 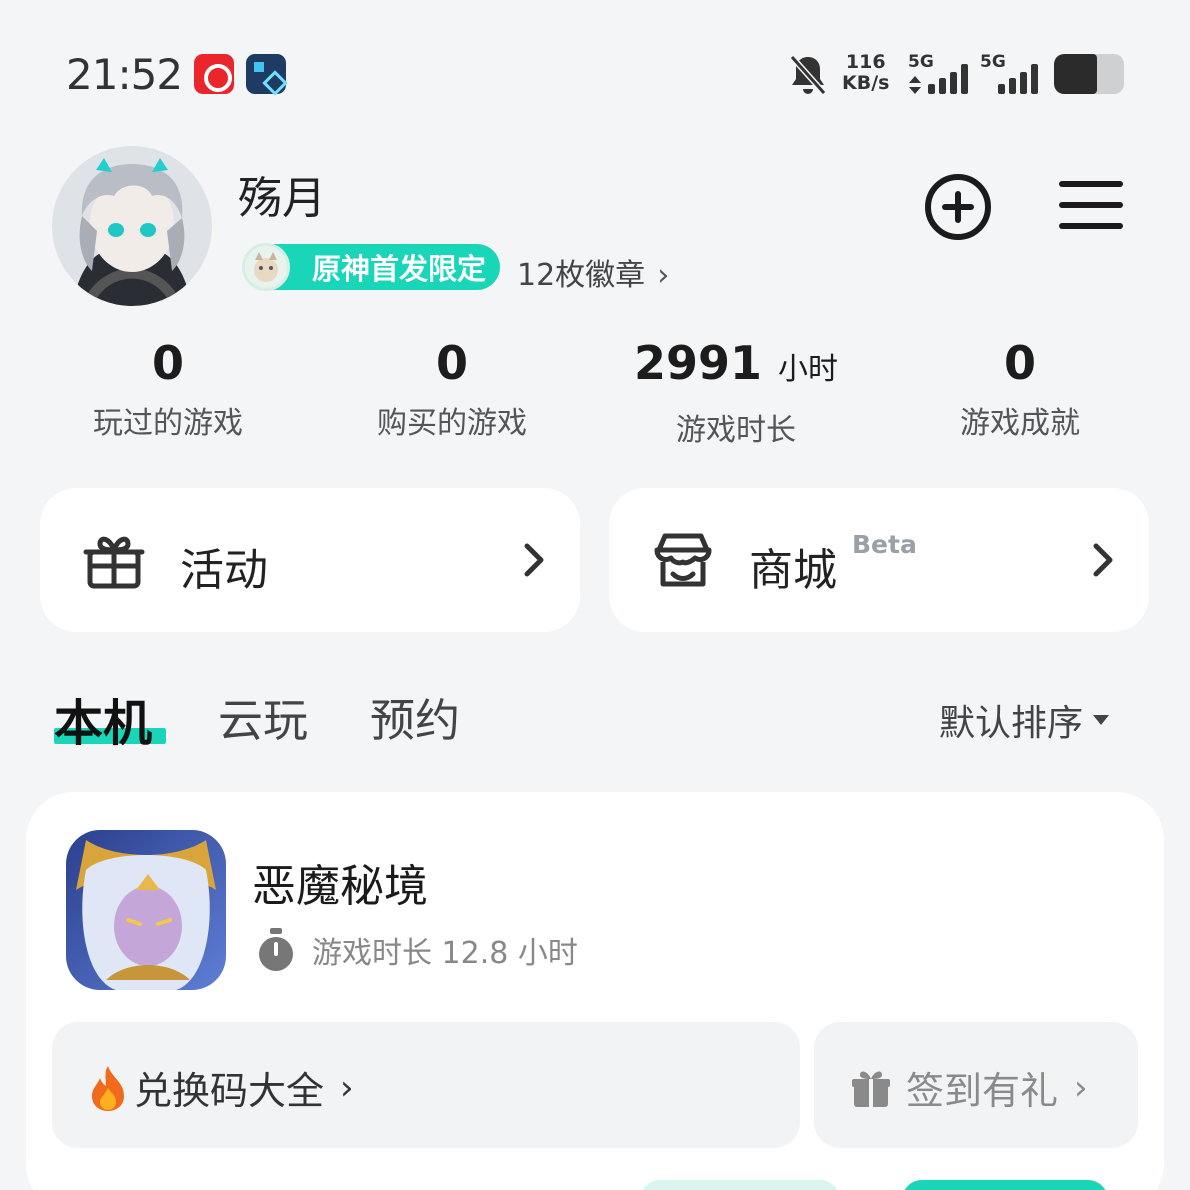 What do you see at coordinates (1005, 1185) in the screenshot?
I see `primary-action-button` at bounding box center [1005, 1185].